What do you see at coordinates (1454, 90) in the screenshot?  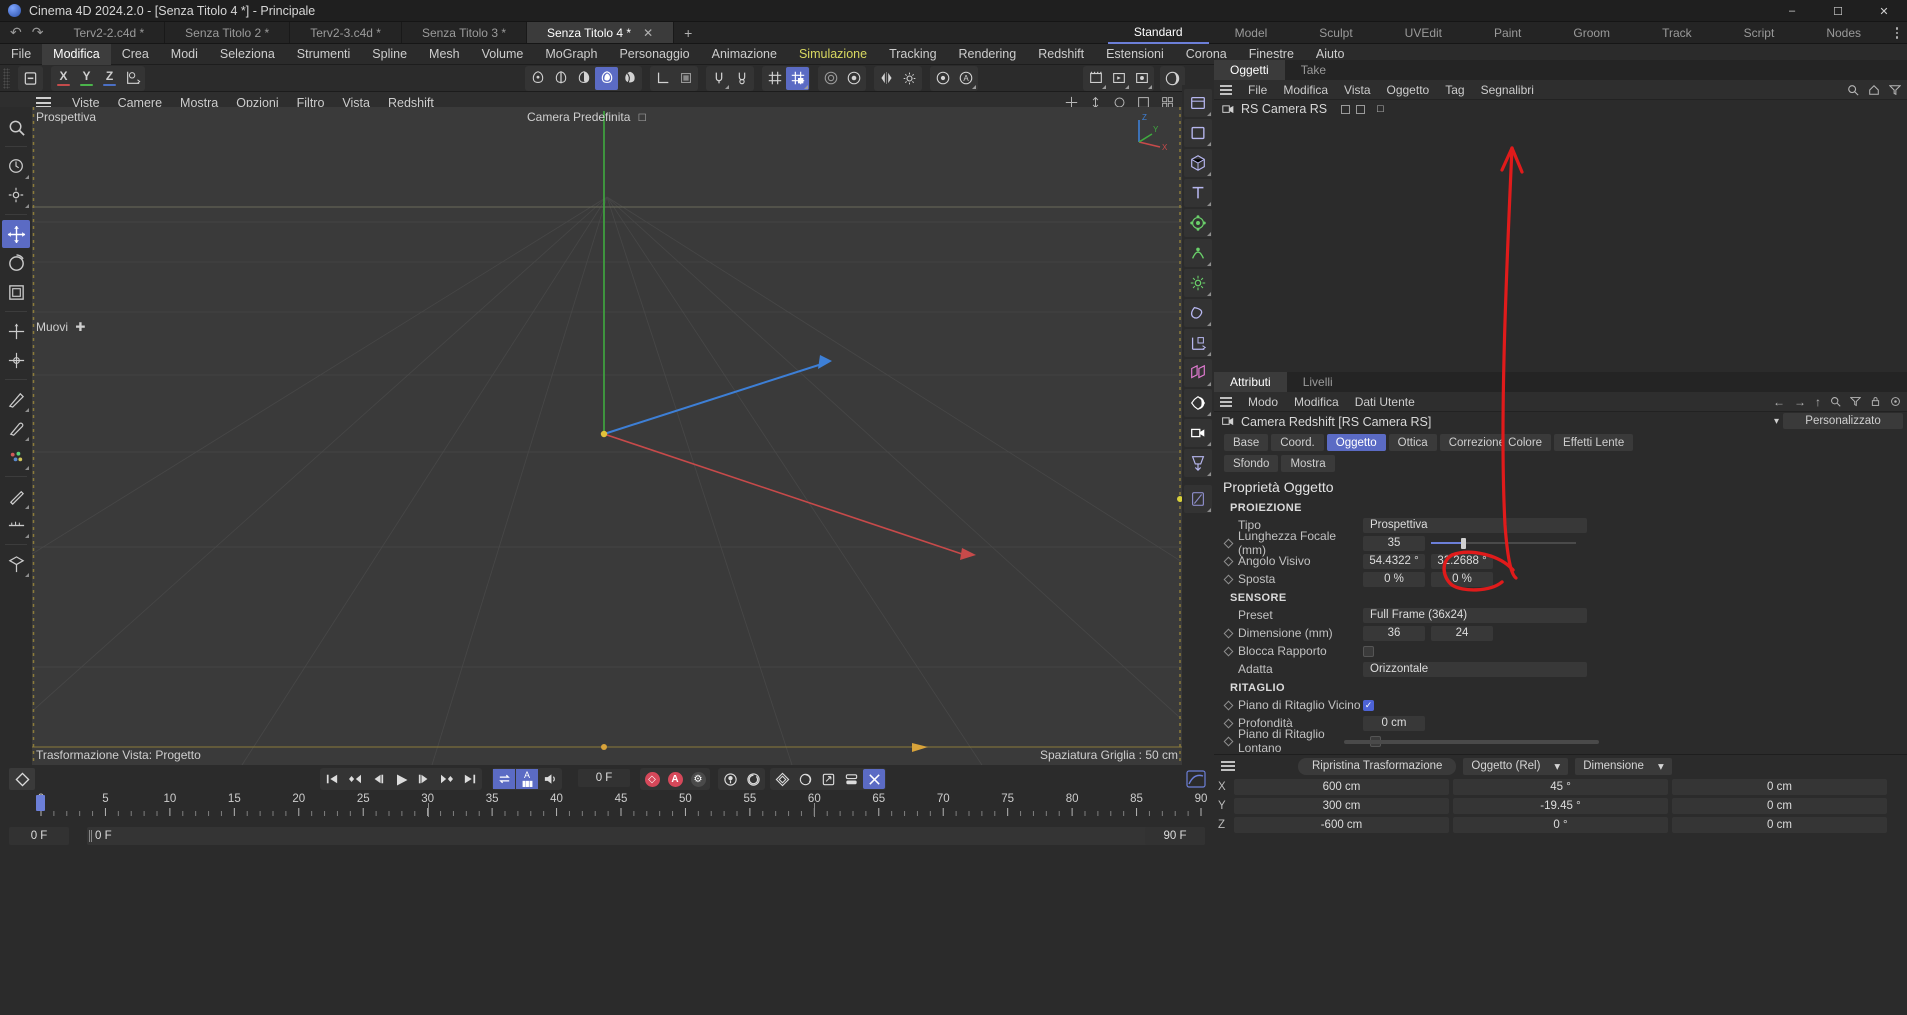 I see `object-menu-tag: Tag` at bounding box center [1454, 90].